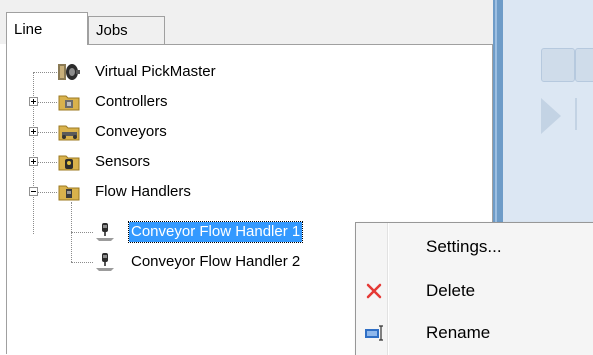 Image resolution: width=593 pixels, height=355 pixels. What do you see at coordinates (143, 192) in the screenshot?
I see `tree-node-flow-handlers: Flow Handlers` at bounding box center [143, 192].